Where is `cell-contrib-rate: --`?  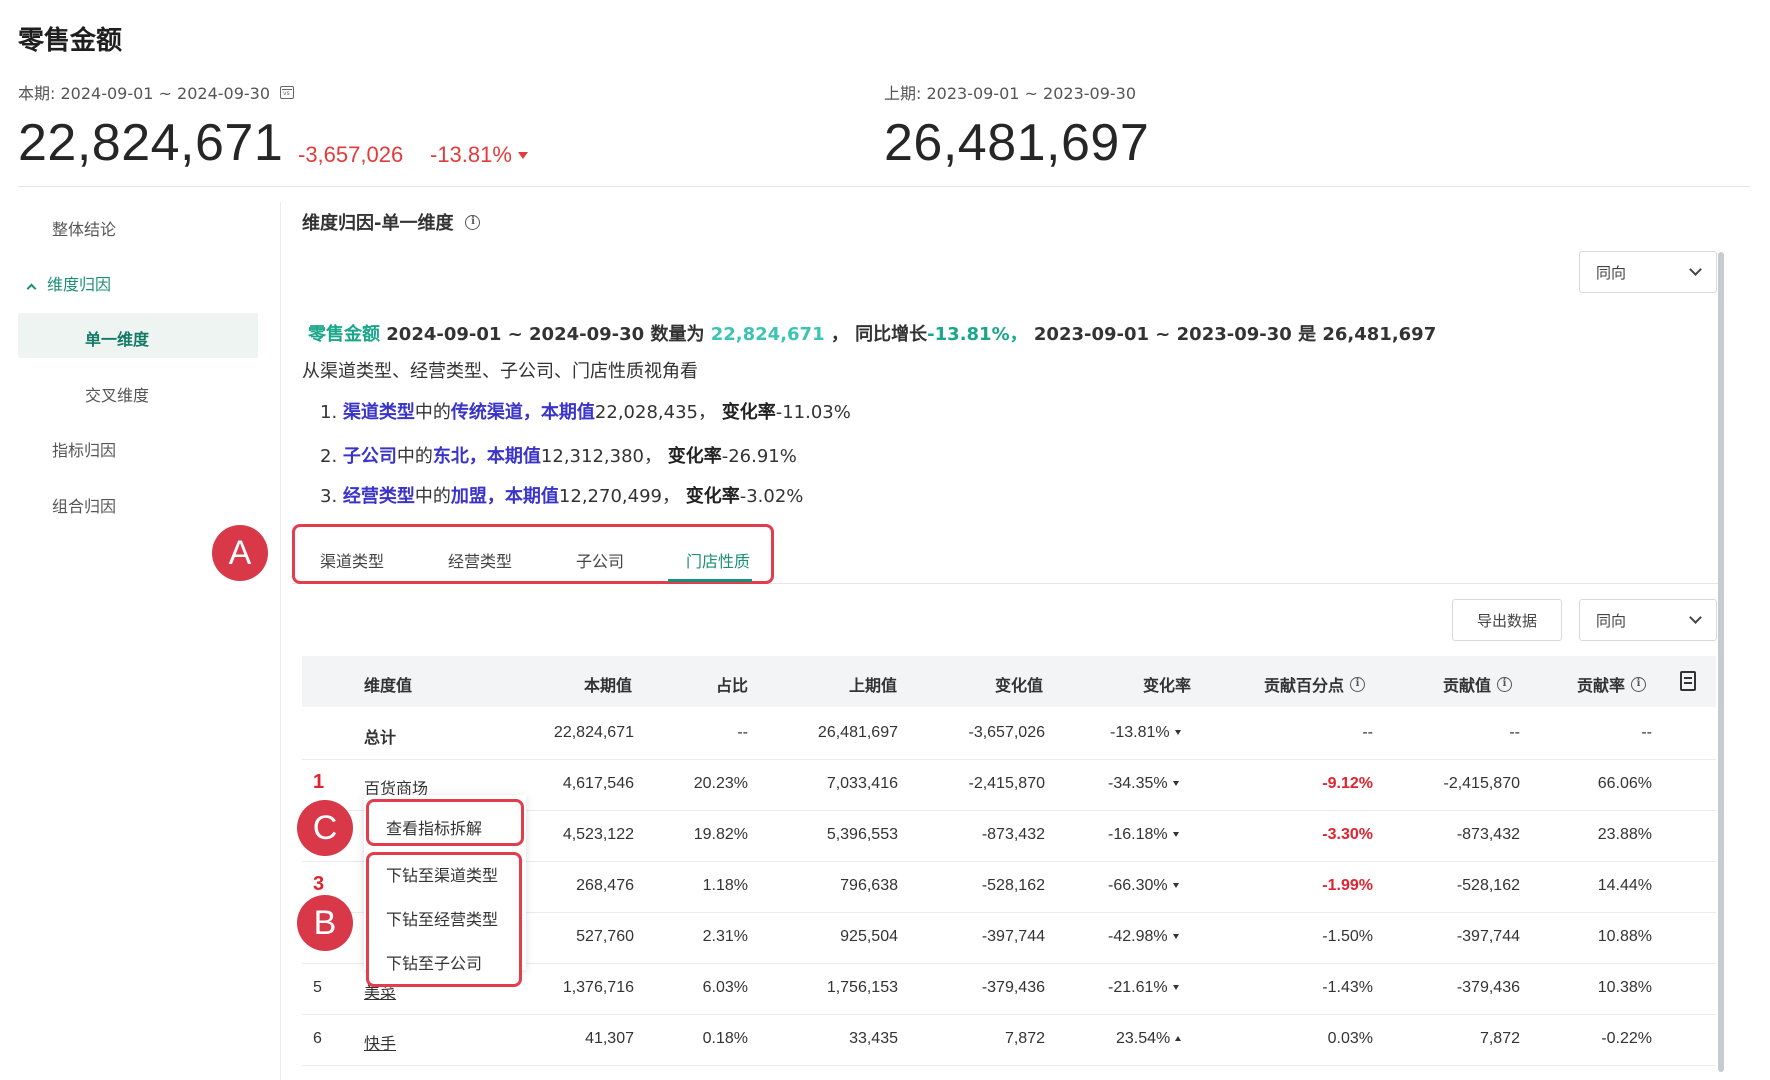 cell-contrib-rate: -- is located at coordinates (1646, 732).